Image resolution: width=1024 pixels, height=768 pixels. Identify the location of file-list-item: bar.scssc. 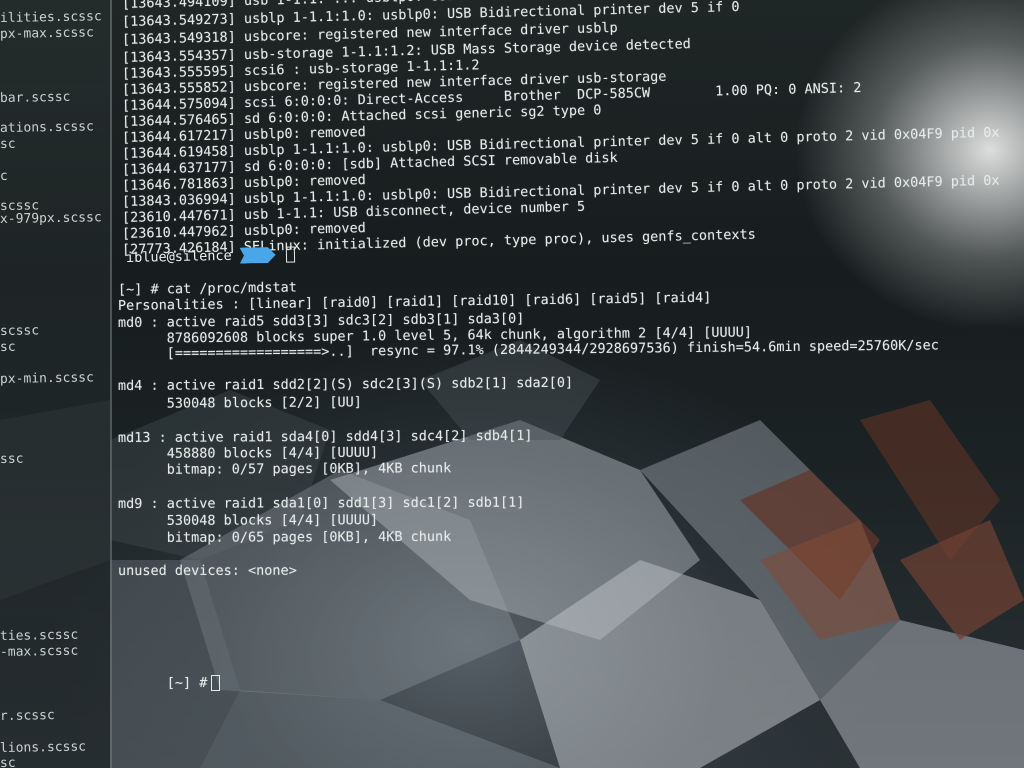
(35, 98).